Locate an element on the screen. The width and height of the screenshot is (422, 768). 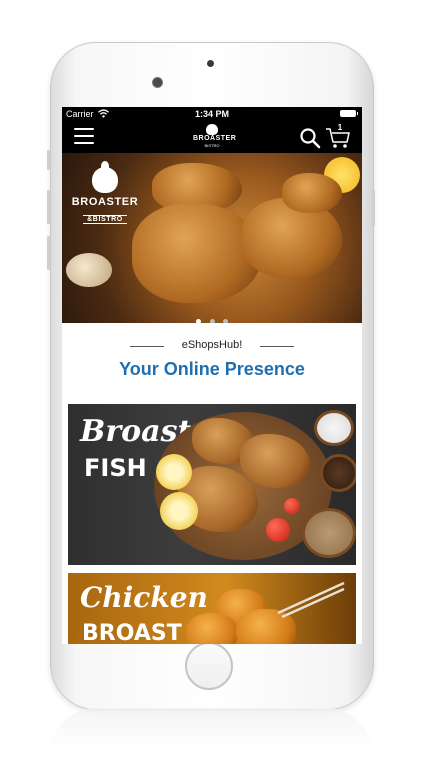
hero-garlic-image is located at coordinates (89, 270).